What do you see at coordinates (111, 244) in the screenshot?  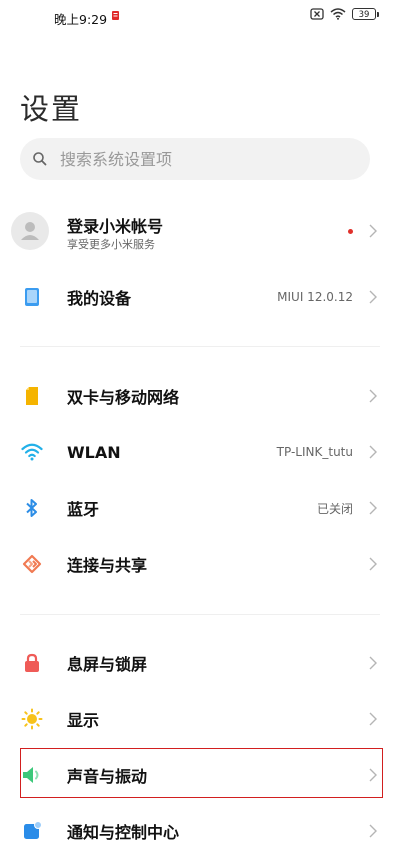 I see `account-subtitle: 享受更多小米服务` at bounding box center [111, 244].